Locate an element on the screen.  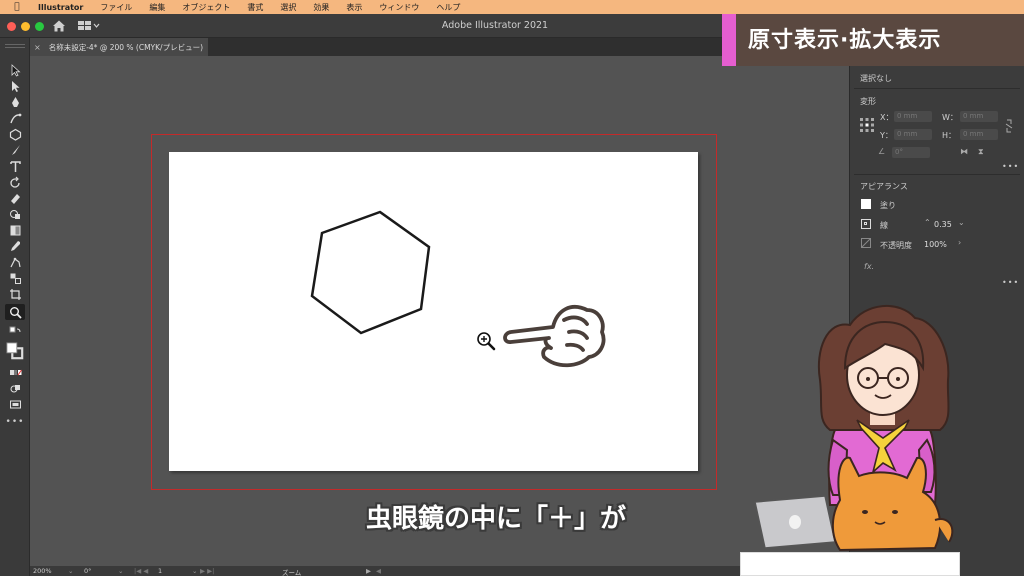
menu-object: オブジェクト is located at coordinates (206, 7).